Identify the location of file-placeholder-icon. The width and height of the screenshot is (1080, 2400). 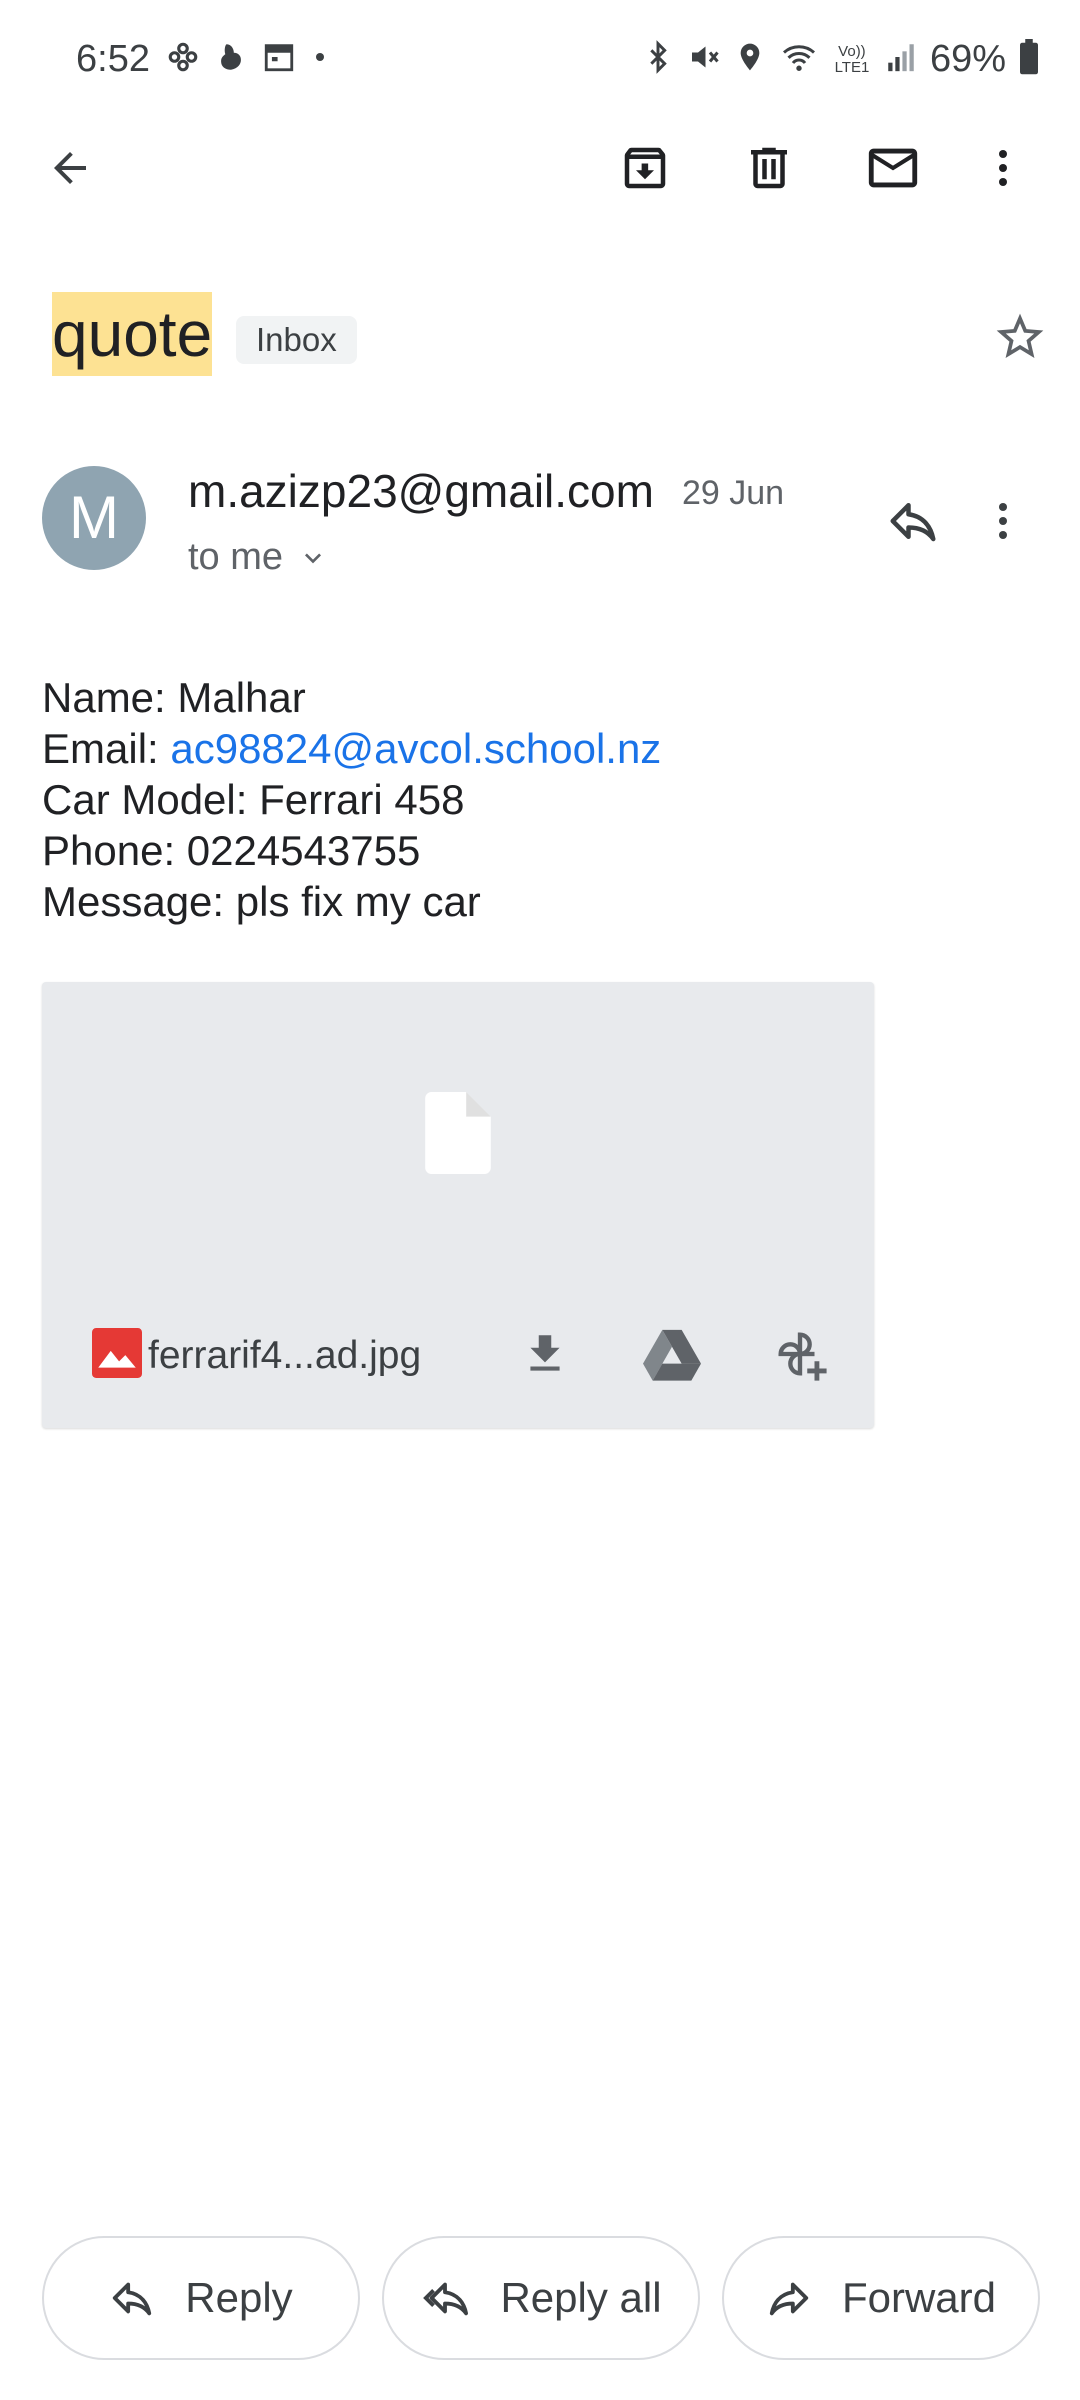
(458, 1135).